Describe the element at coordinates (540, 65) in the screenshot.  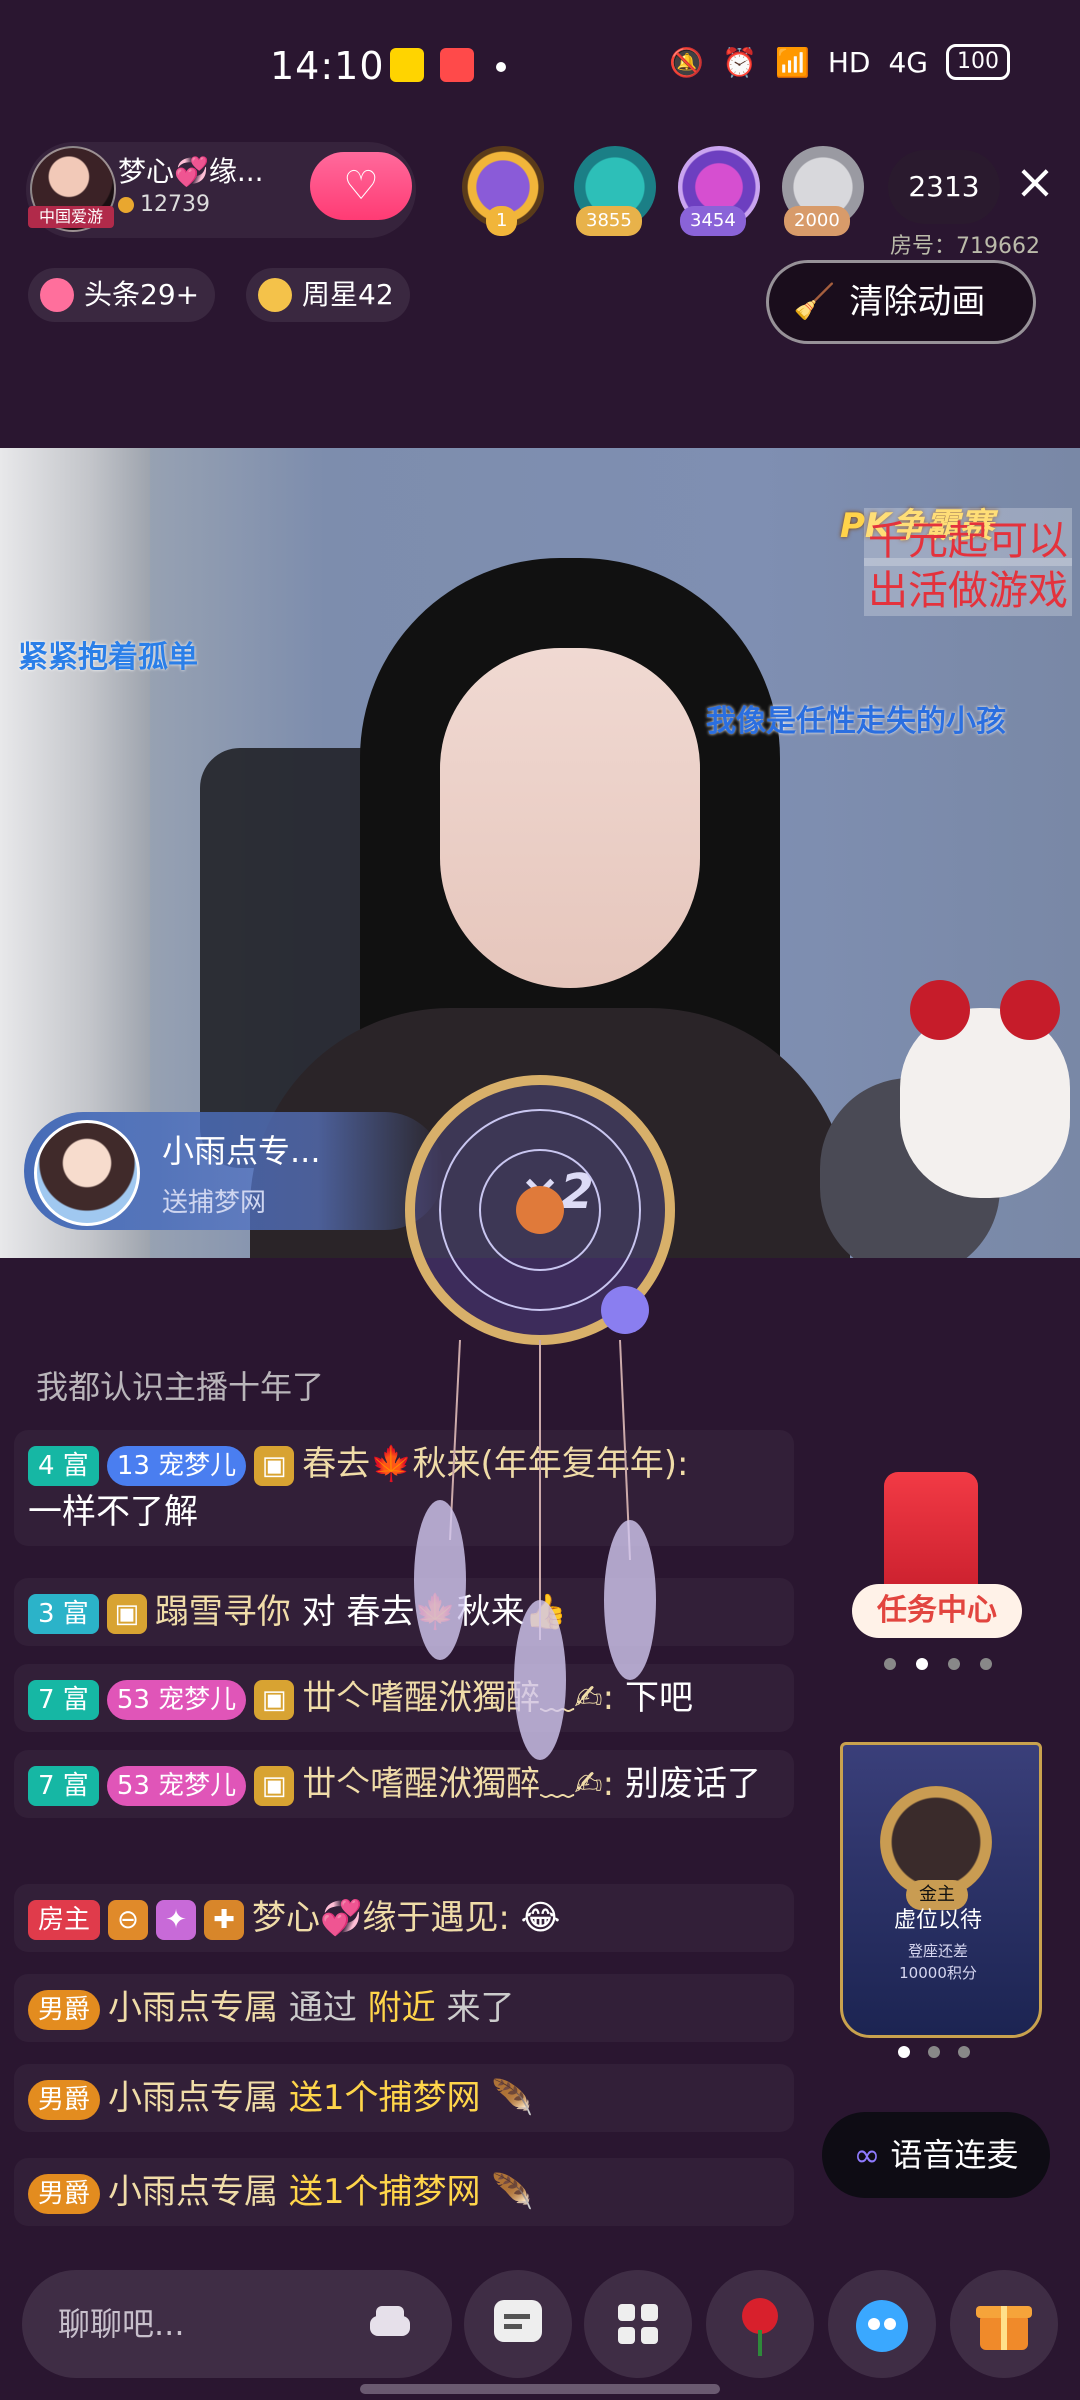
I see `status-bar: 14:10 🔕 ⏰ 📶 HD 4G 100` at that location.